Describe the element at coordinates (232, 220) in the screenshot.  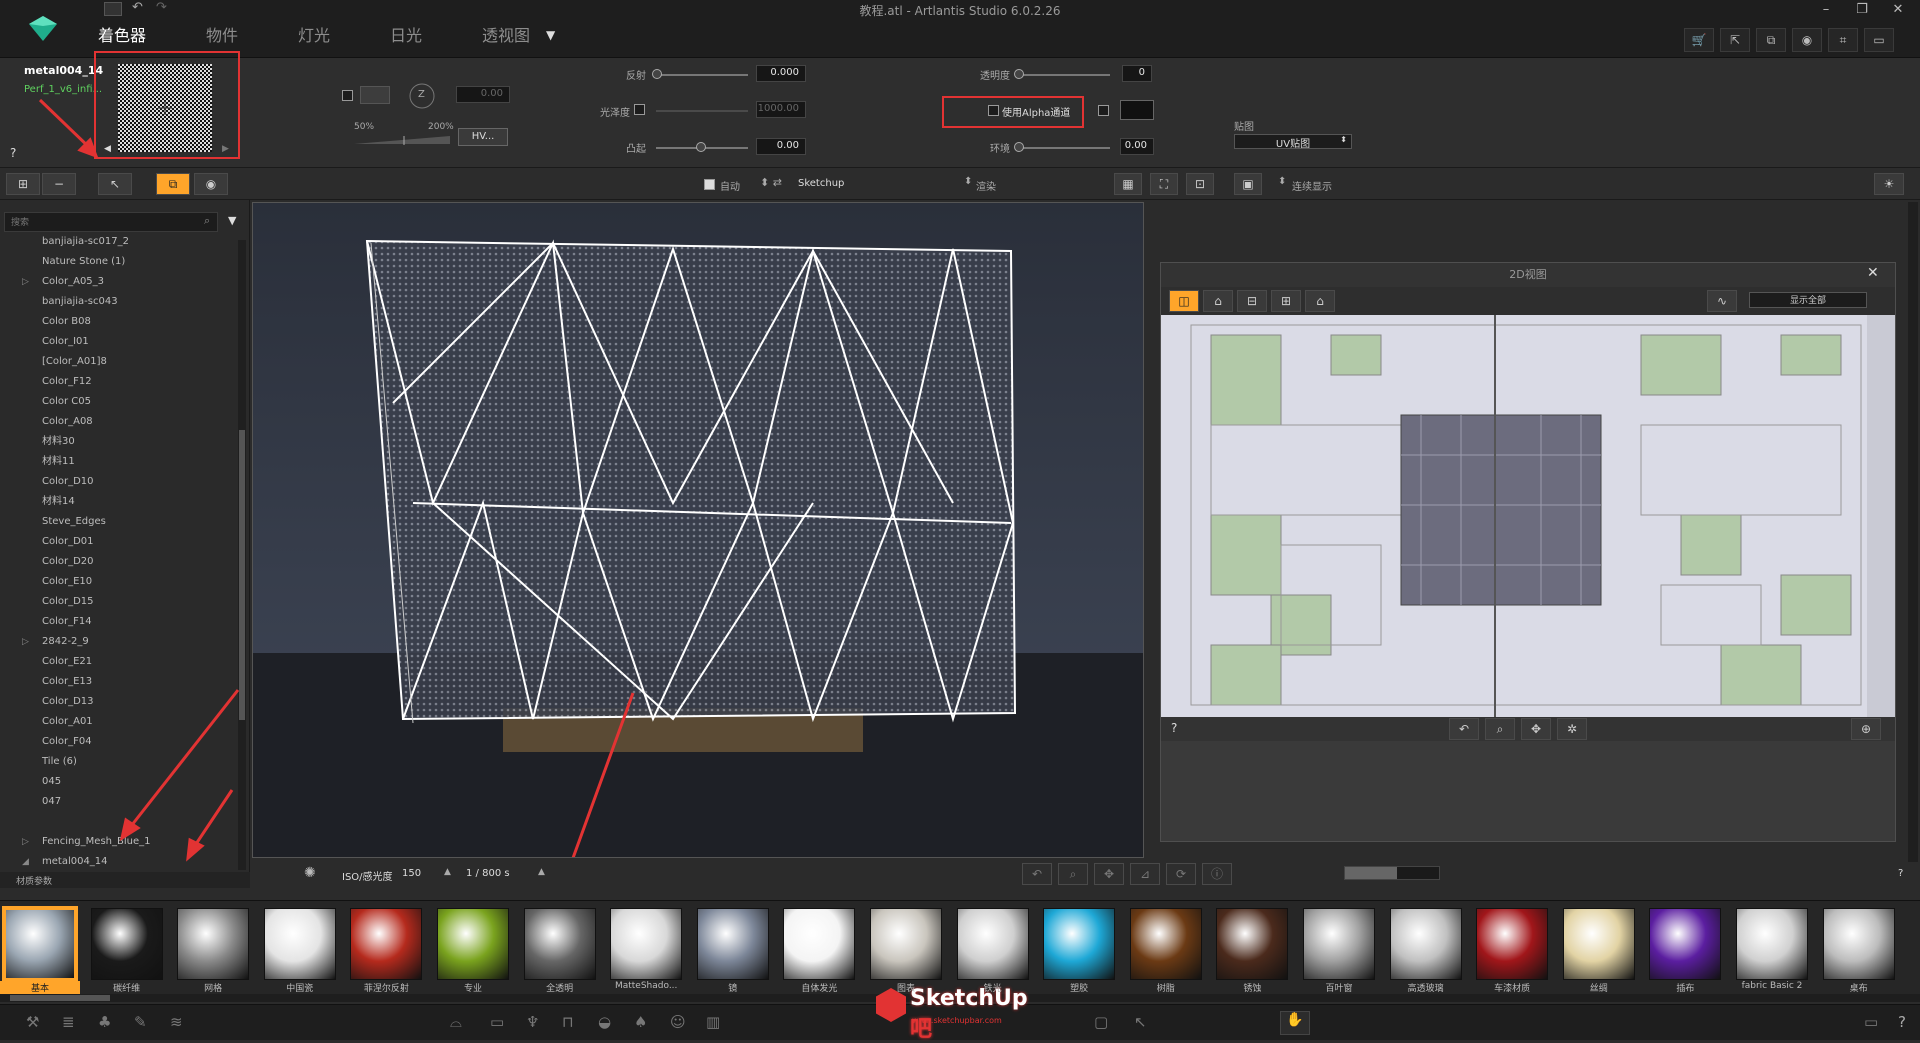
I see `filter-dropdown-icon: ▼` at that location.